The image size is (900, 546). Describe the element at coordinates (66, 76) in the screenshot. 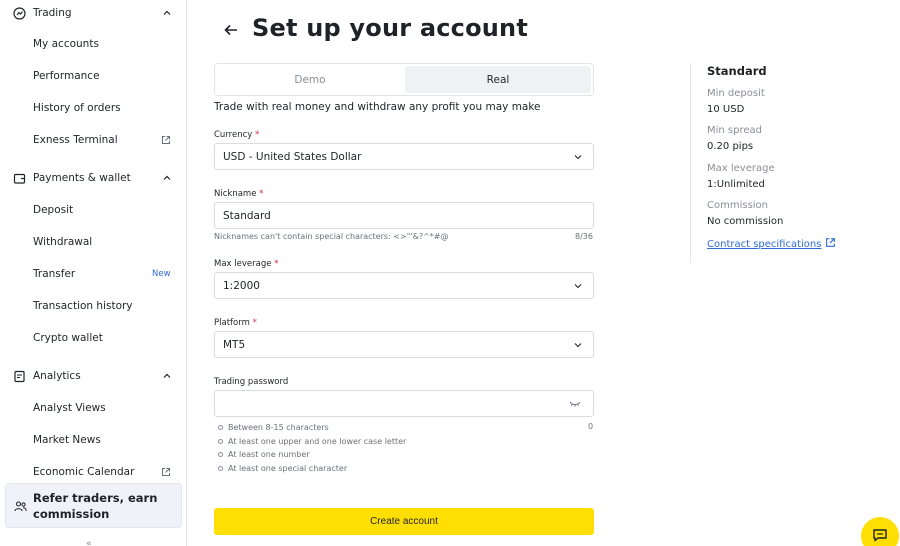

I see `sidebar-item-label: Performance` at that location.